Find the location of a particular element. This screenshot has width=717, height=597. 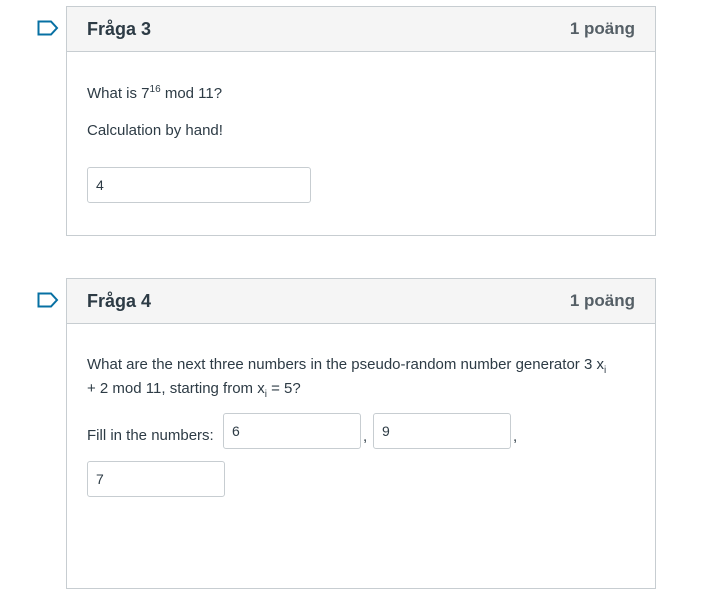

question-text-suffix: mod 11? is located at coordinates (191, 93).